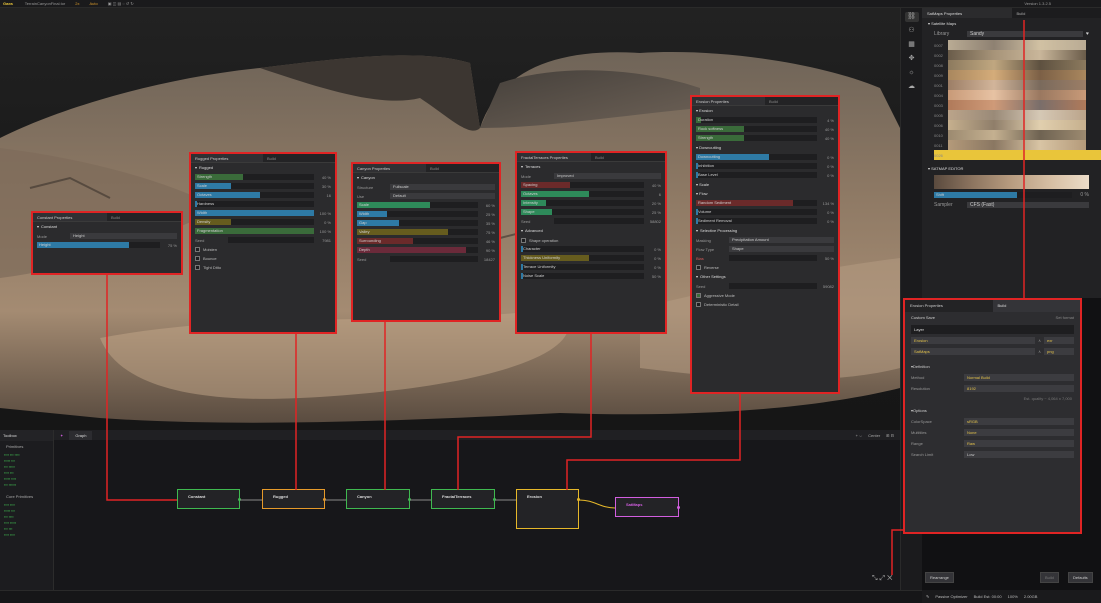 The width and height of the screenshot is (1101, 603). I want to click on graph-add-icon: ✦, so click(61, 435).